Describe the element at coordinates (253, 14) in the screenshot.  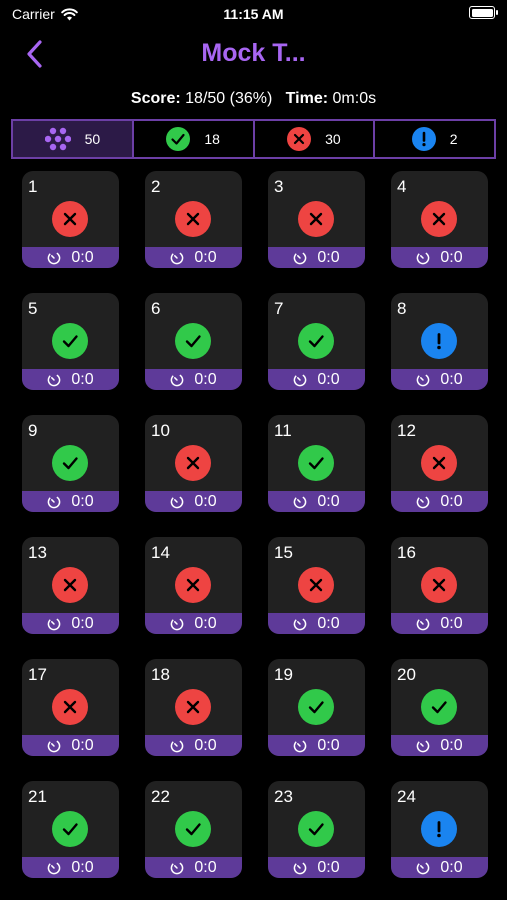
I see `status-time: 11:15 AM` at that location.